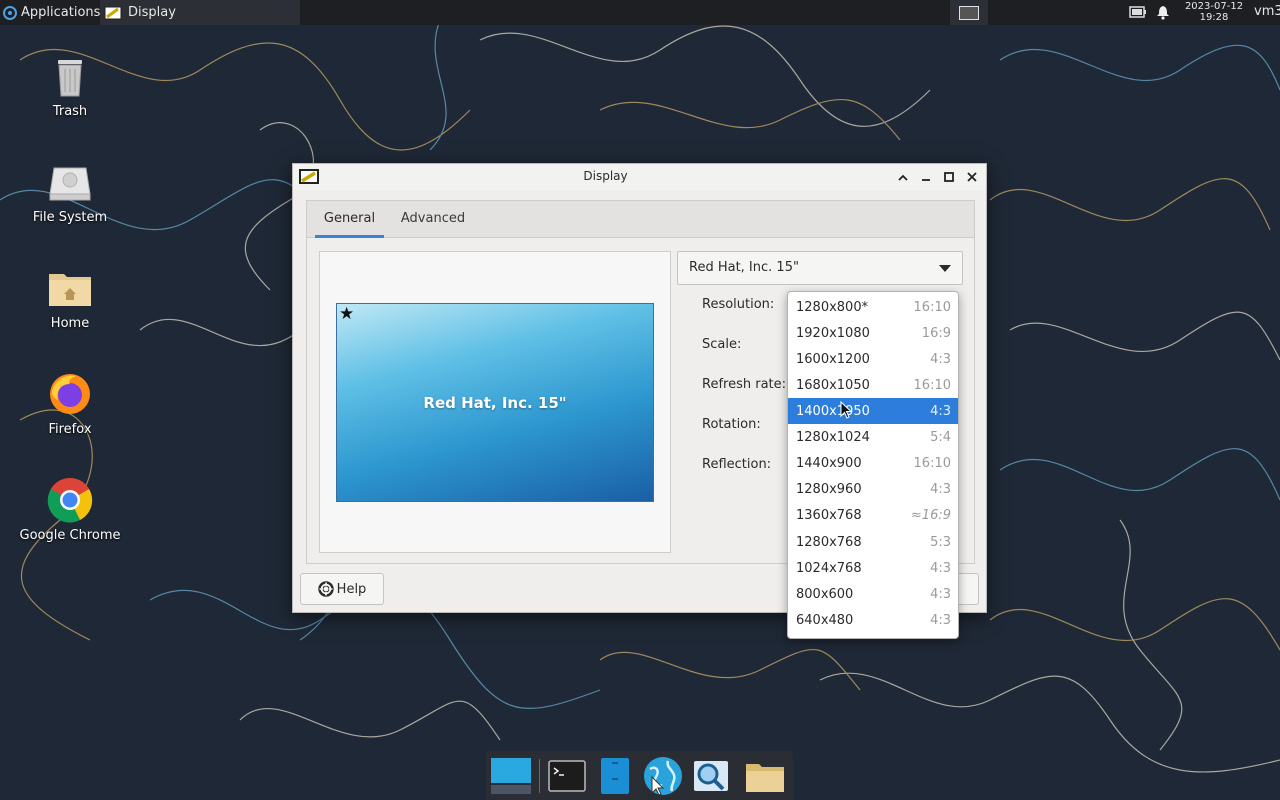  What do you see at coordinates (61, 12) in the screenshot?
I see `applications-label: Applications` at bounding box center [61, 12].